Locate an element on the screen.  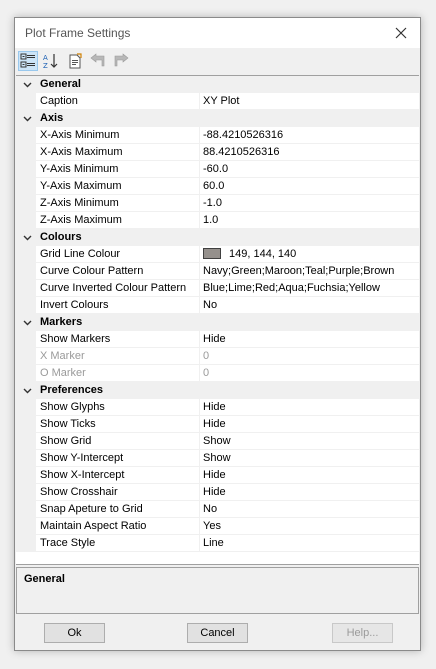
property-row-show-crosshair: Show Crosshair Hide is located at coordinates (217, 492).